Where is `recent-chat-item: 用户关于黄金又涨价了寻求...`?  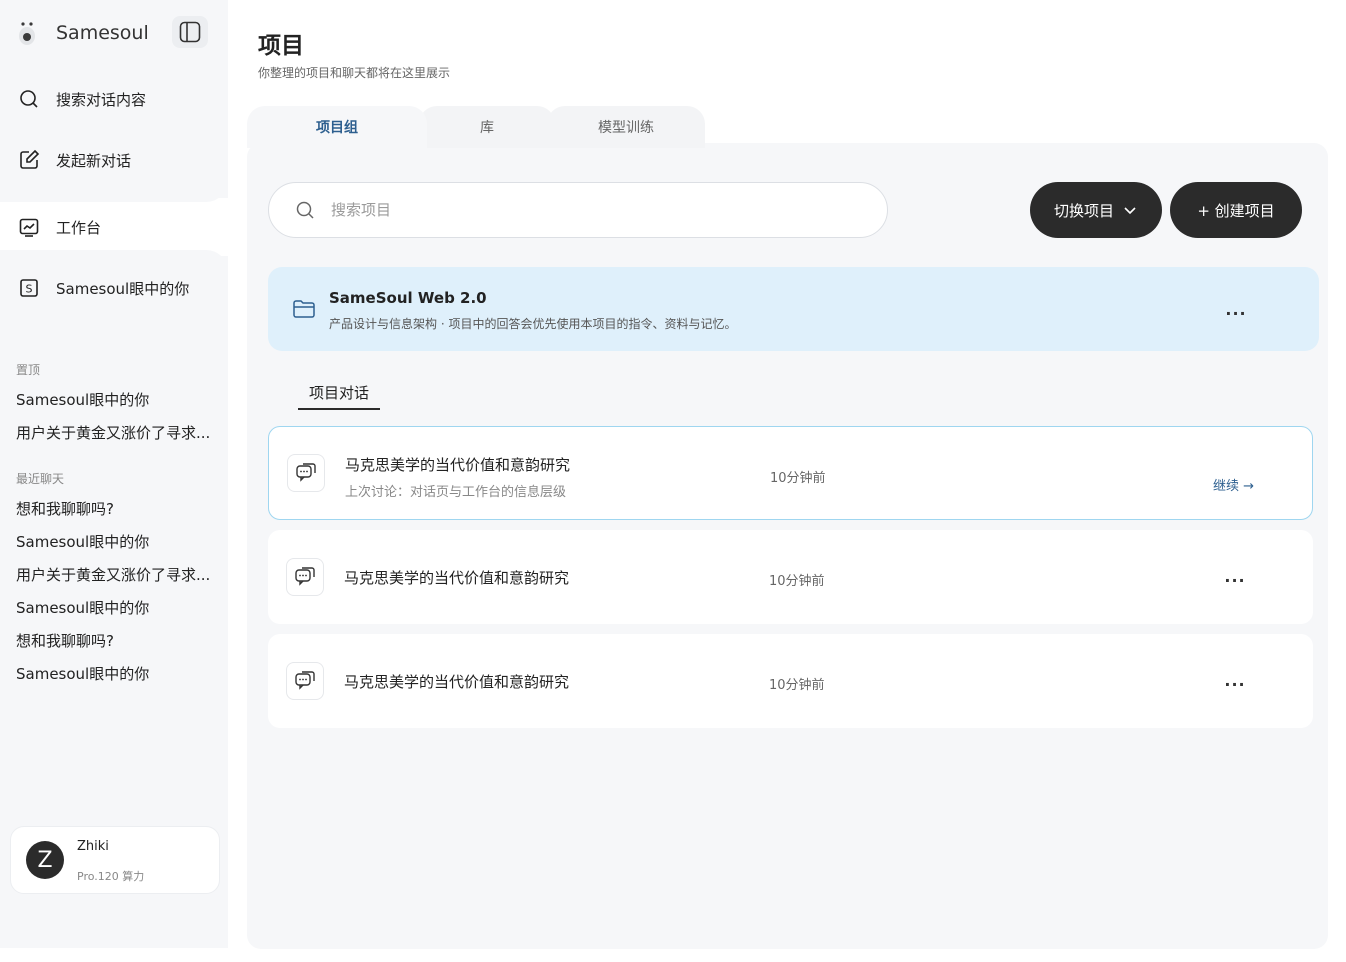
recent-chat-item: 用户关于黄金又涨价了寻求... is located at coordinates (116, 574).